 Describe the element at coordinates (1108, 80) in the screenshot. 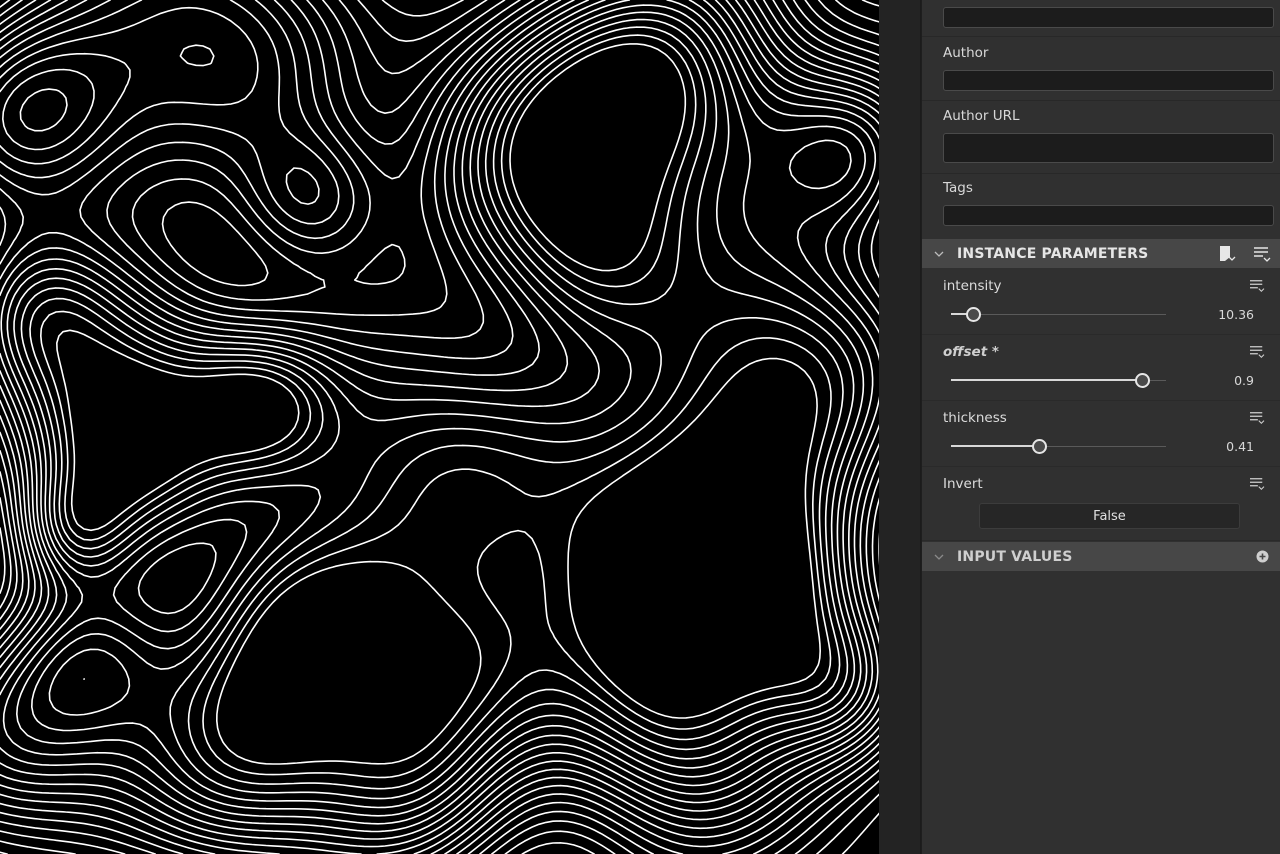

I see `author-field` at that location.